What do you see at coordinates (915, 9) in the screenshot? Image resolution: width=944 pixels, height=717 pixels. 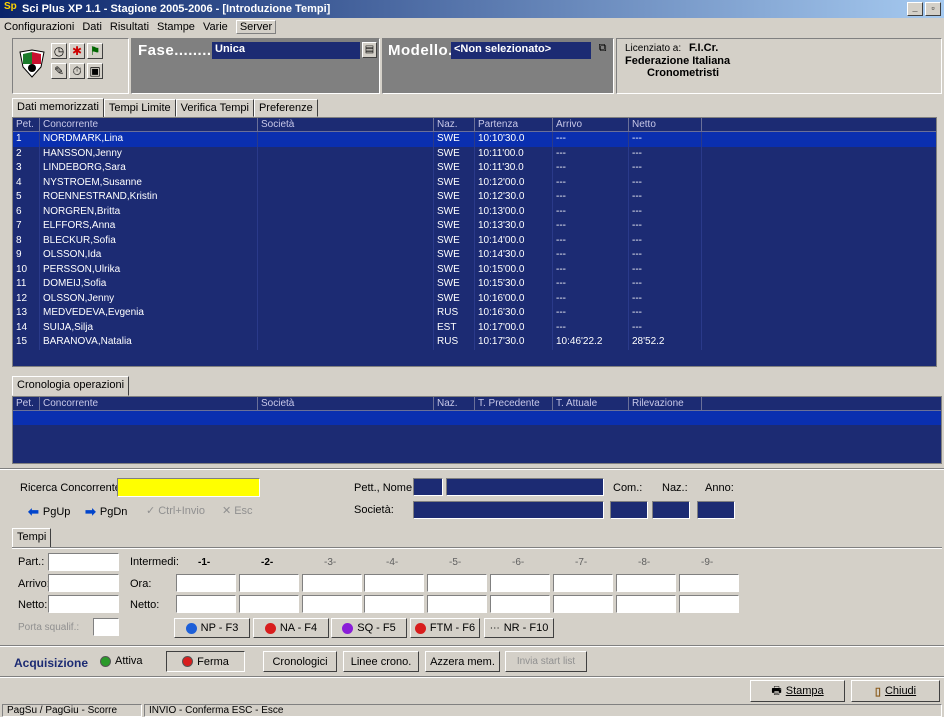 I see `minimize-button: _` at bounding box center [915, 9].